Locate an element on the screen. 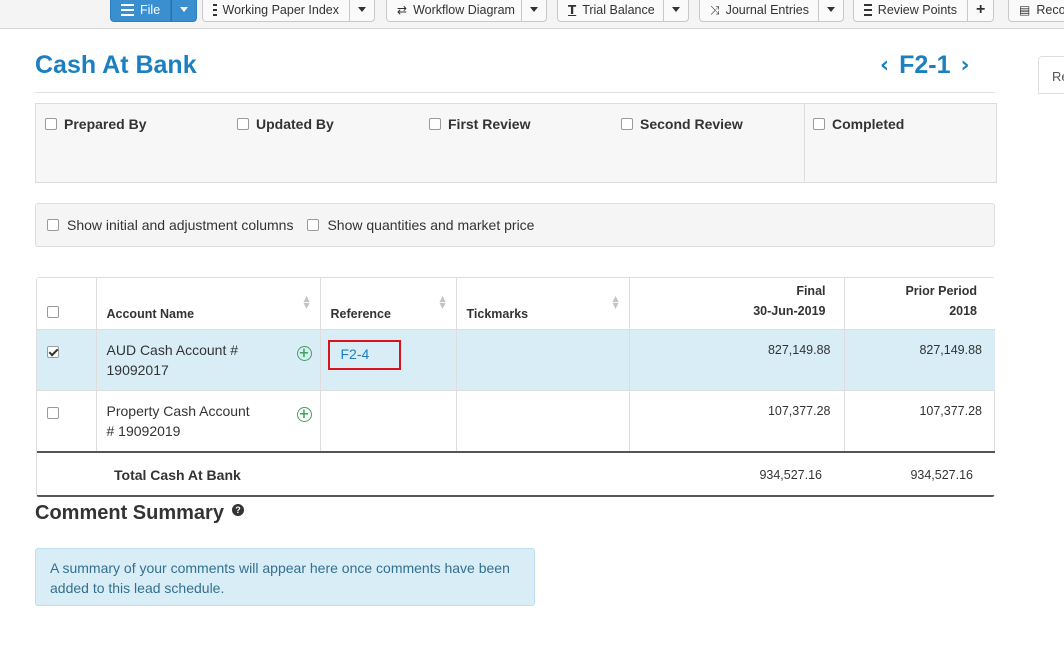  show-initial-adjustment-checkbox is located at coordinates (53, 225).